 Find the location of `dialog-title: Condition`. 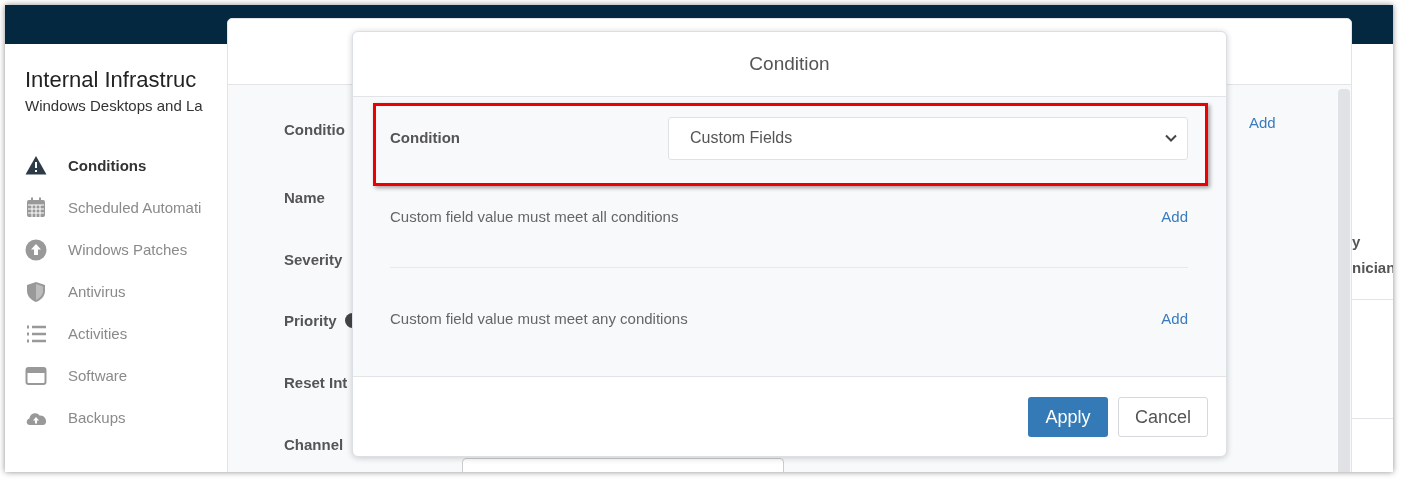

dialog-title: Condition is located at coordinates (789, 63).